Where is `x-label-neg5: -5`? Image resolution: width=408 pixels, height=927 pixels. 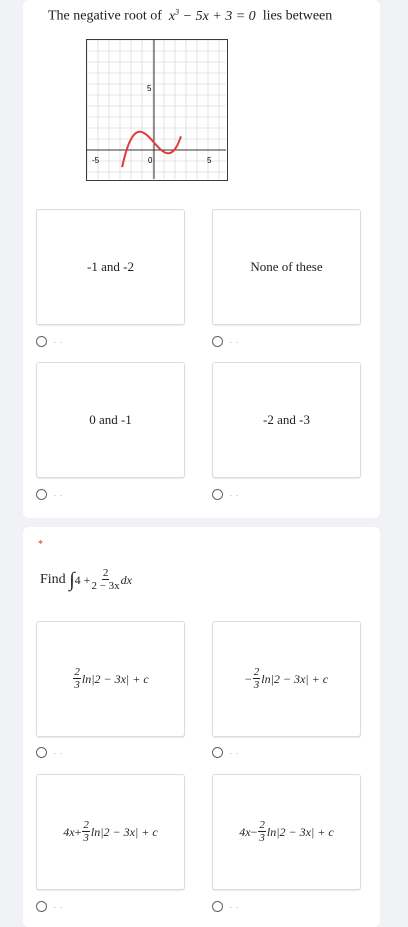
x-label-neg5: -5 is located at coordinates (96, 160).